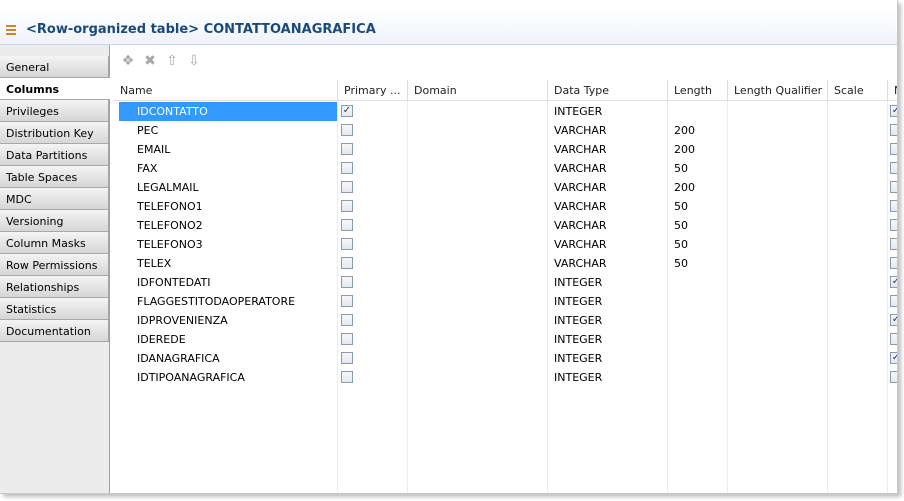  Describe the element at coordinates (226, 90) in the screenshot. I see `column-header-name: Name` at that location.